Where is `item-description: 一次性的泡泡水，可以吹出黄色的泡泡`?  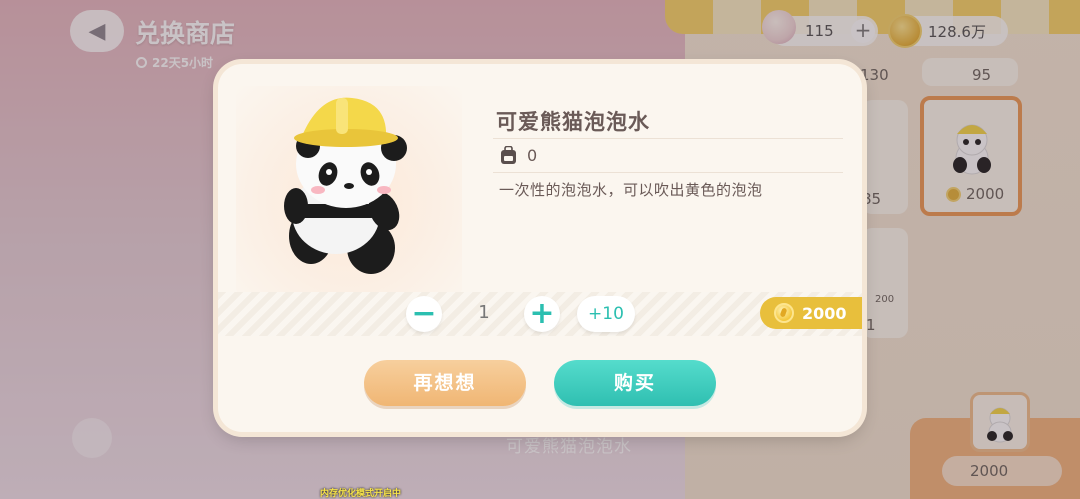 item-description: 一次性的泡泡水，可以吹出黄色的泡泡 is located at coordinates (631, 190).